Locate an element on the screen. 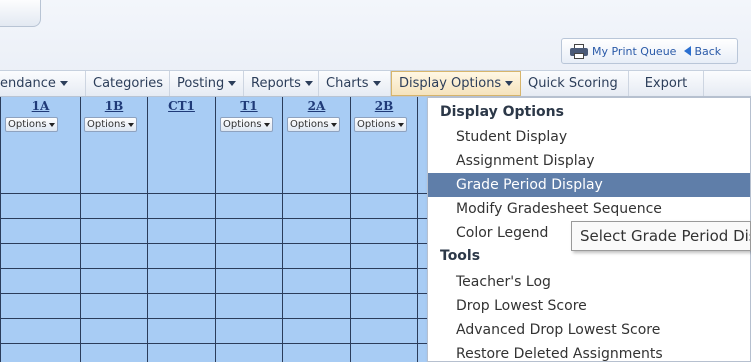 This screenshot has width=751, height=362. tooltip: Select Grade Period Display is located at coordinates (661, 236).